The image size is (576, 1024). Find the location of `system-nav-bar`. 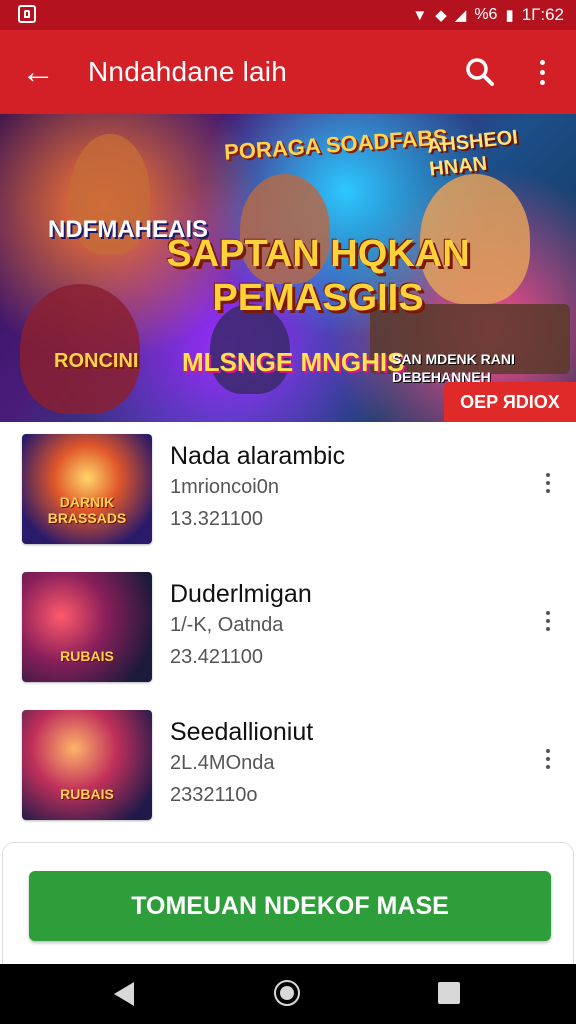

system-nav-bar is located at coordinates (288, 994).